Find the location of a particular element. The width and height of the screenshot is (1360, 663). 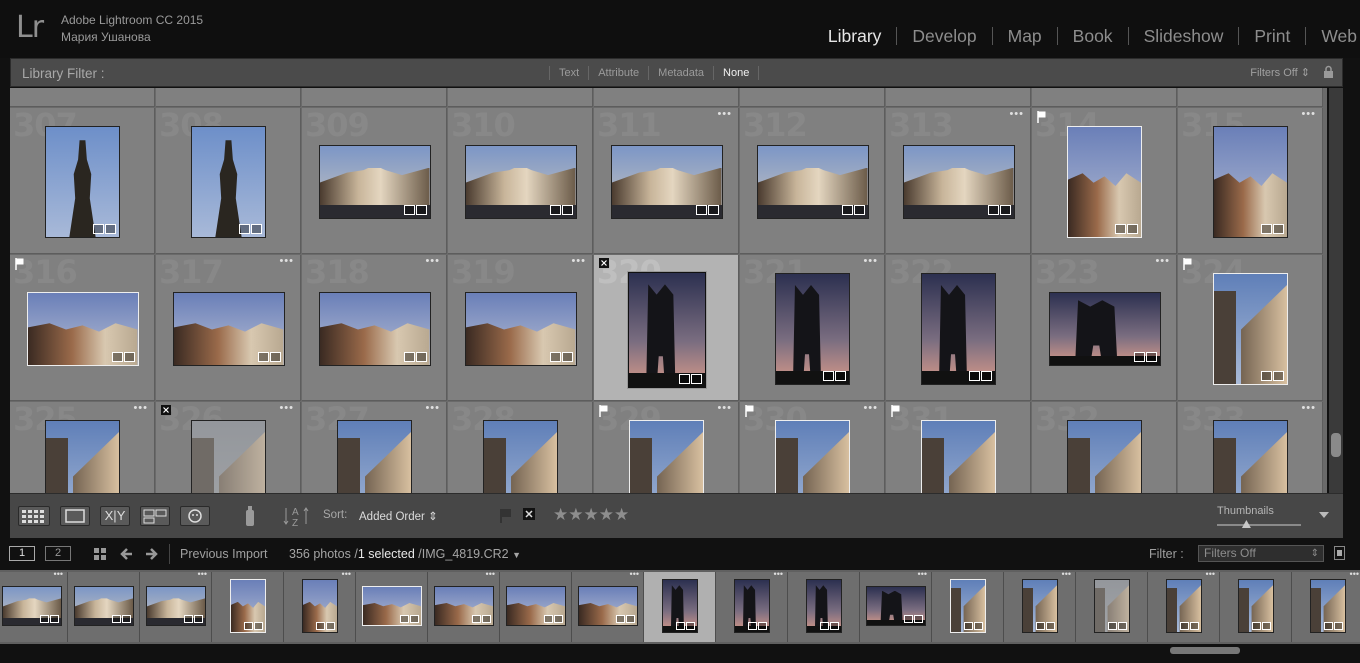

grid-cell: 332 is located at coordinates (1104, 447).